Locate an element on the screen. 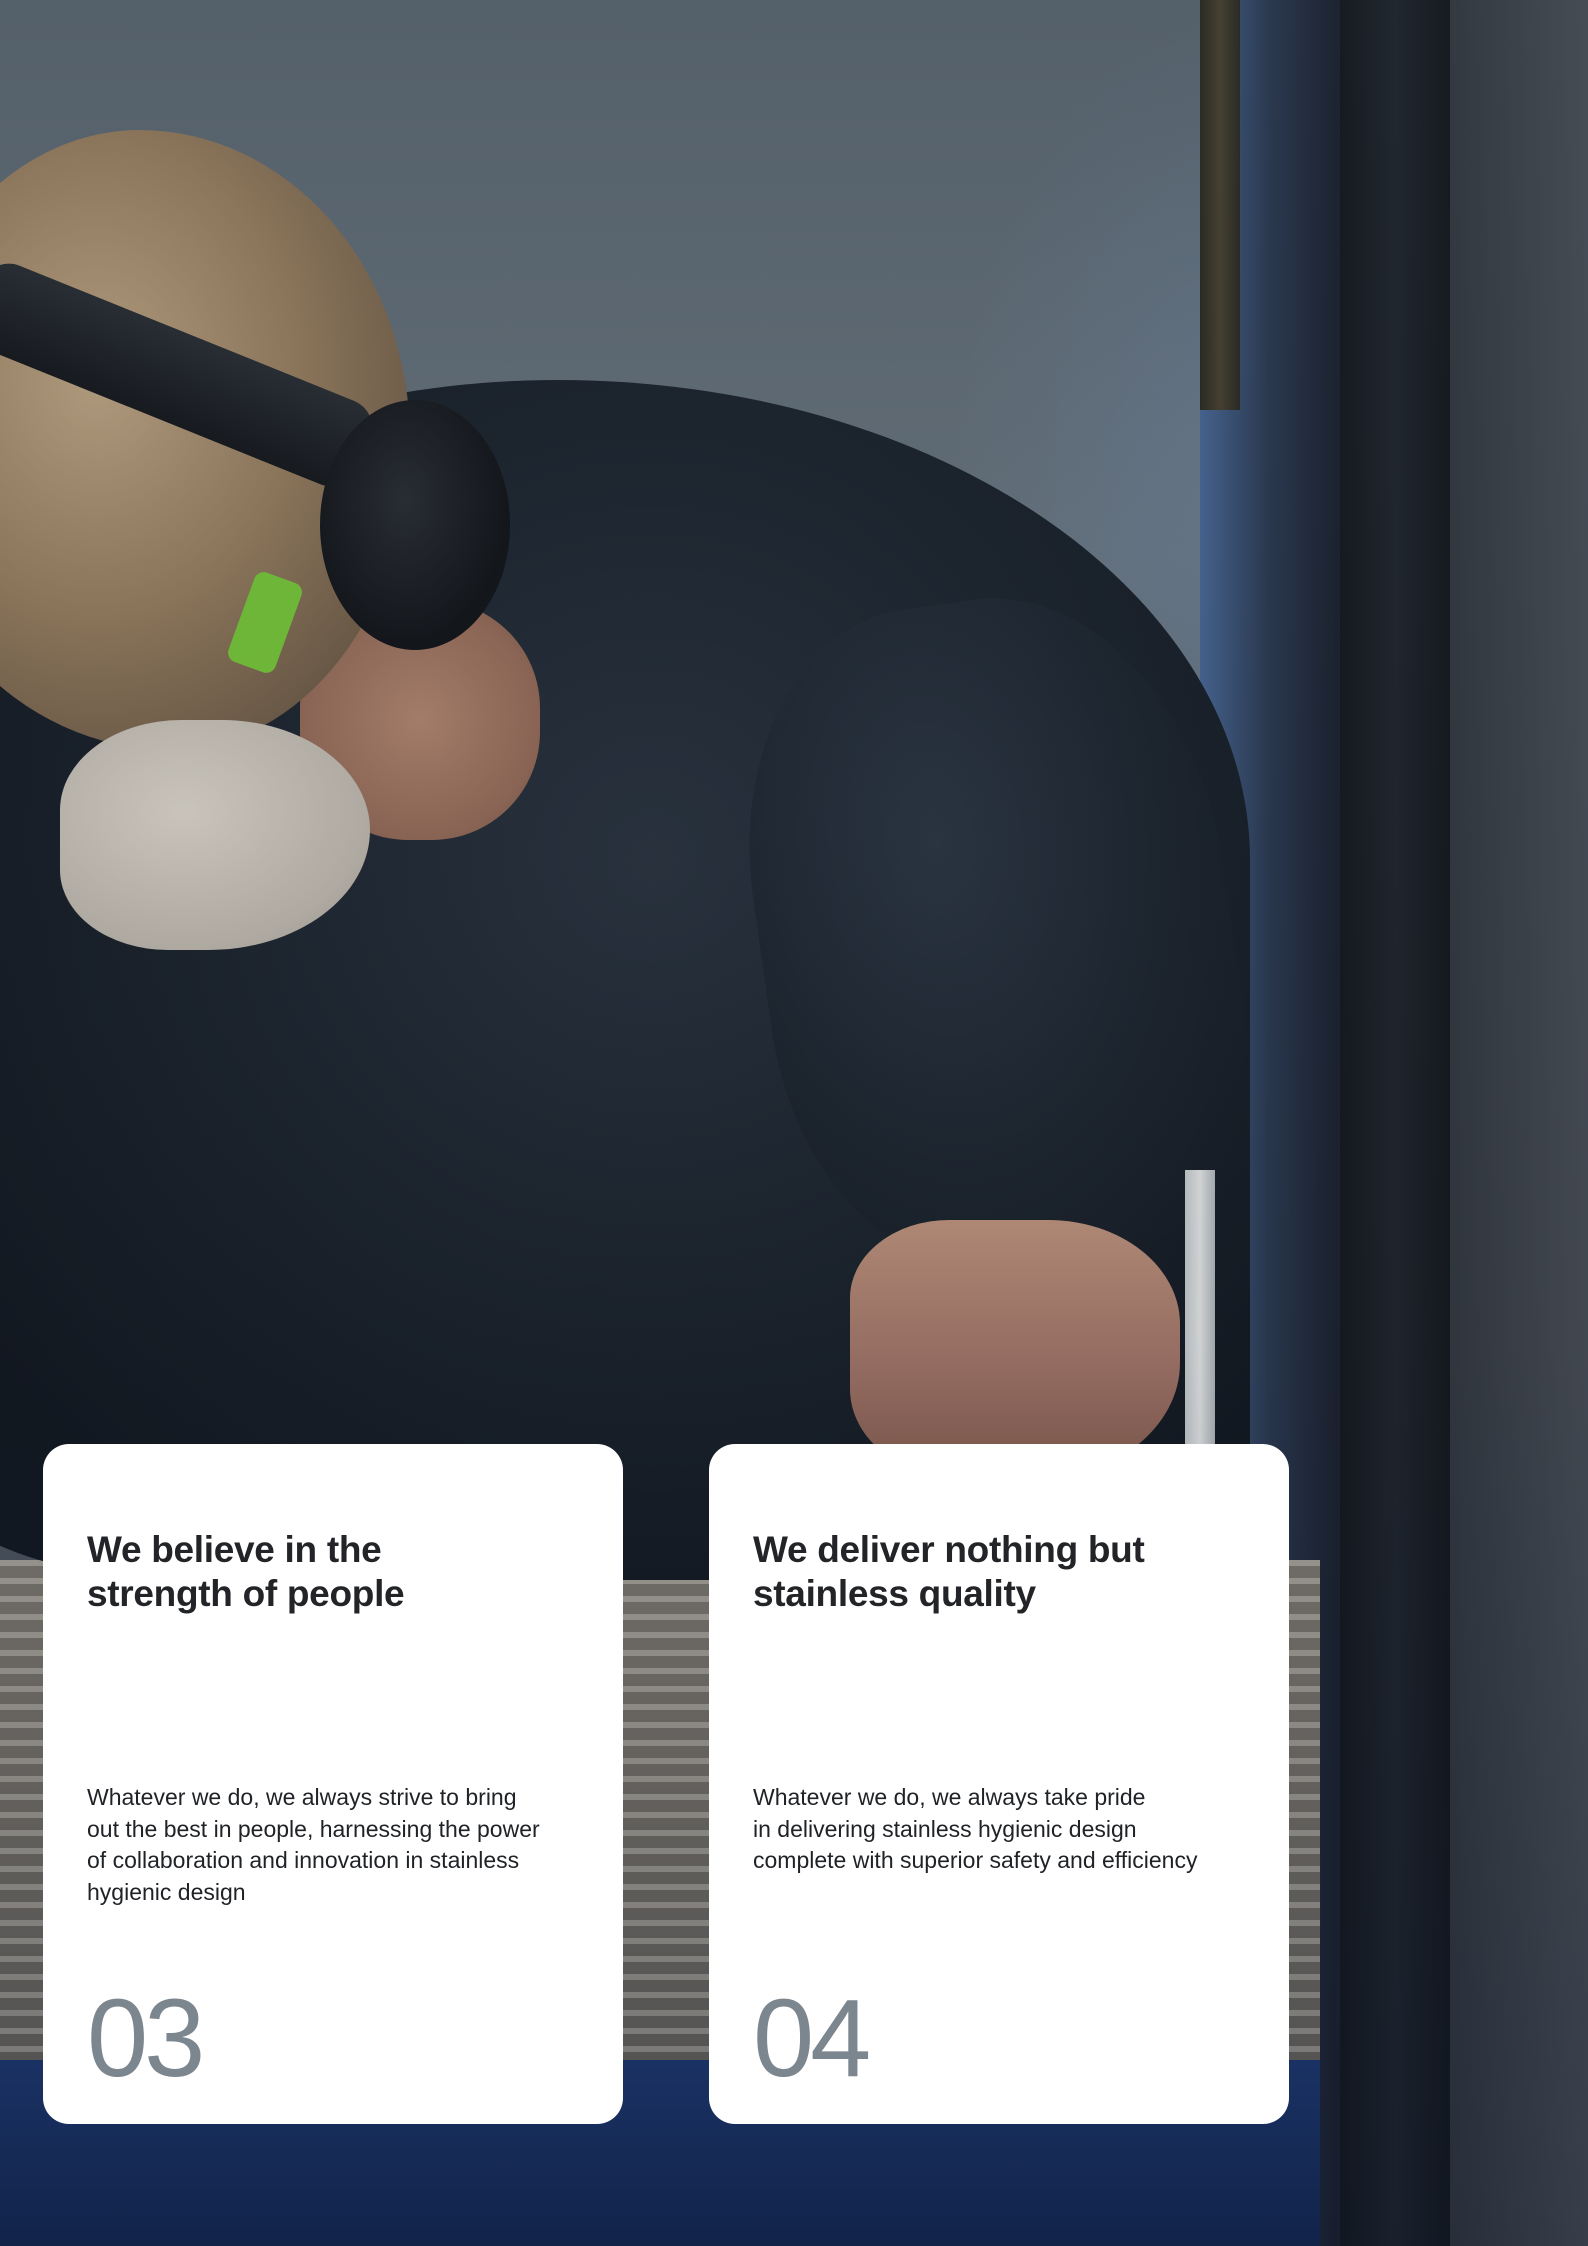 The image size is (1588, 2246). card-number: 03 is located at coordinates (146, 2038).